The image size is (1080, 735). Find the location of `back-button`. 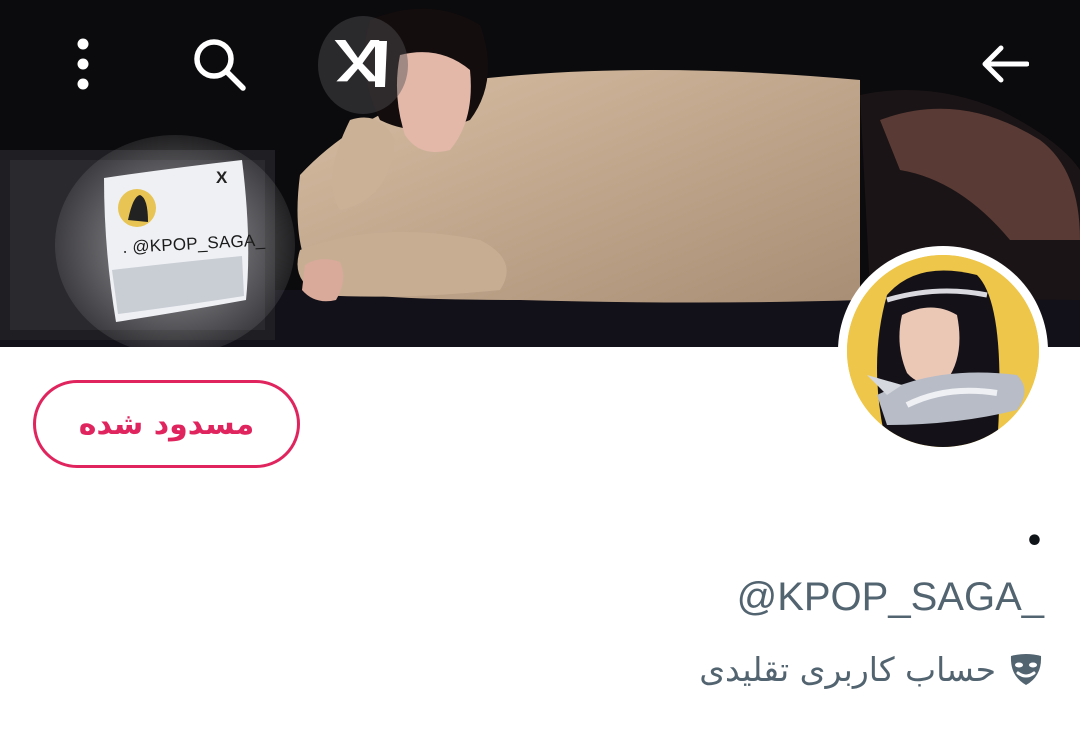

back-button is located at coordinates (1004, 64).